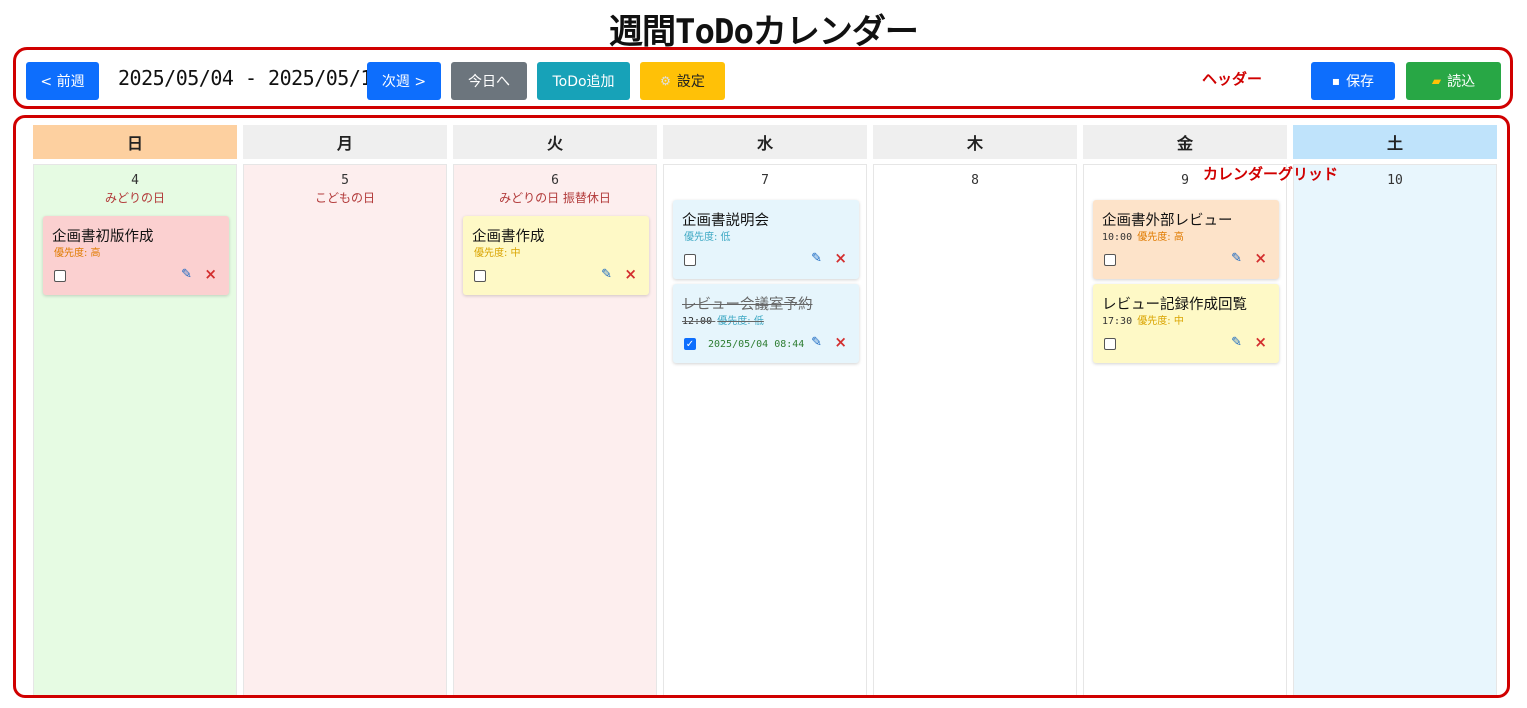 Image resolution: width=1527 pixels, height=708 pixels. What do you see at coordinates (556, 255) in the screenshot?
I see `todo-card: 企画書作成 優先度: 中 ✎ ×` at bounding box center [556, 255].